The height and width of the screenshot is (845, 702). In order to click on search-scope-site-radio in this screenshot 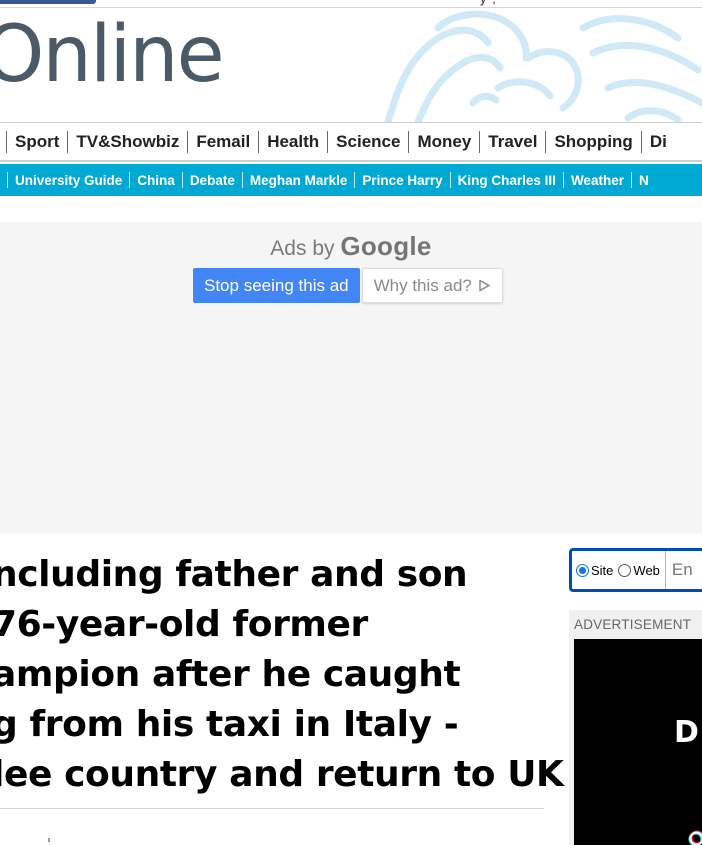, I will do `click(582, 570)`.